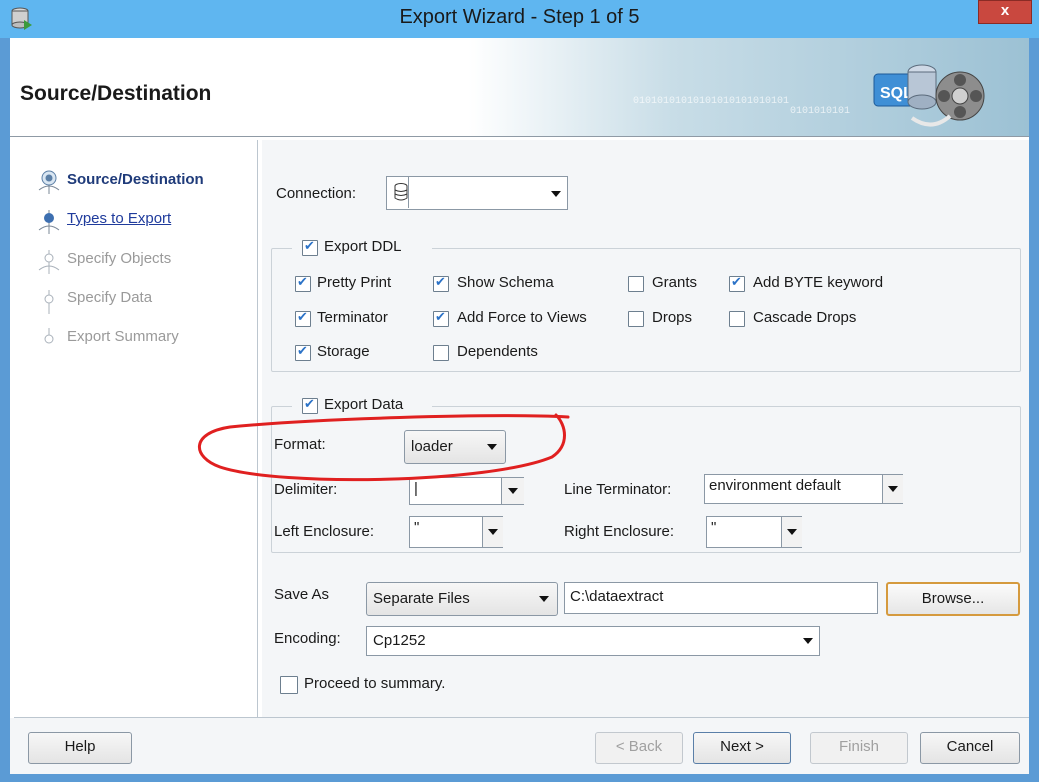 The width and height of the screenshot is (1039, 782). What do you see at coordinates (116, 93) in the screenshot?
I see `page-title: Source/Destination` at bounding box center [116, 93].